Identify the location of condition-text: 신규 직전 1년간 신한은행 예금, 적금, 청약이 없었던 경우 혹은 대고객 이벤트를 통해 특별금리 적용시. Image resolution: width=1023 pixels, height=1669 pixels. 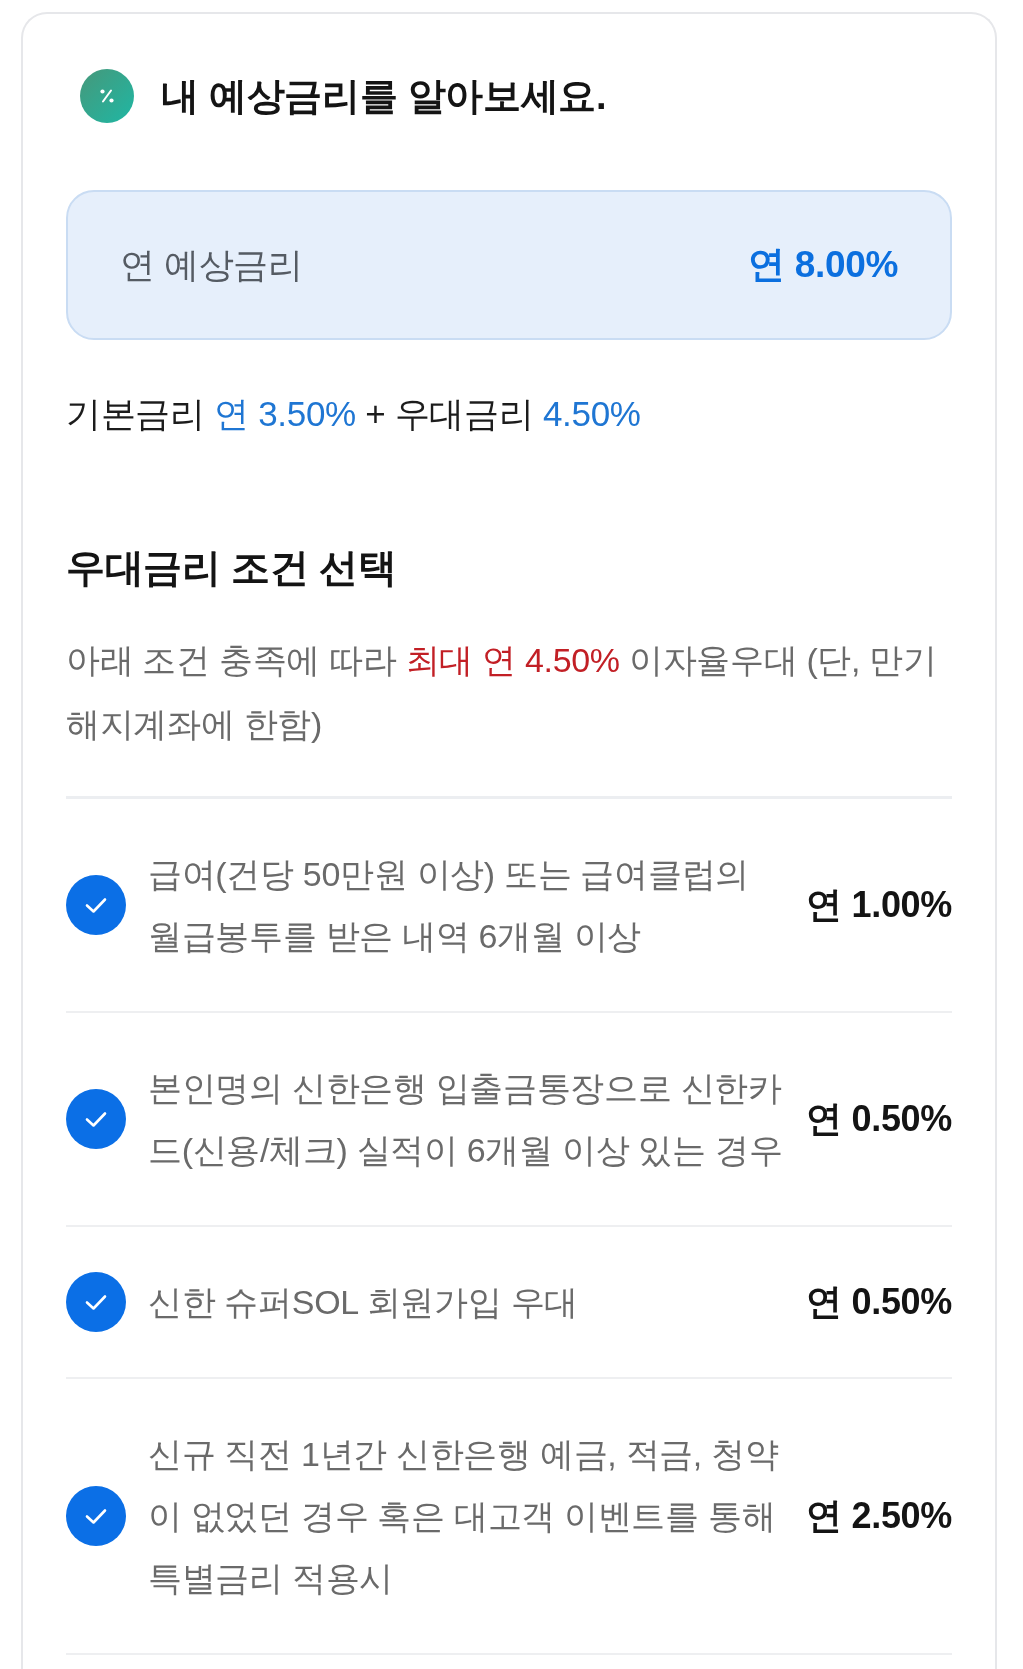
(464, 1516).